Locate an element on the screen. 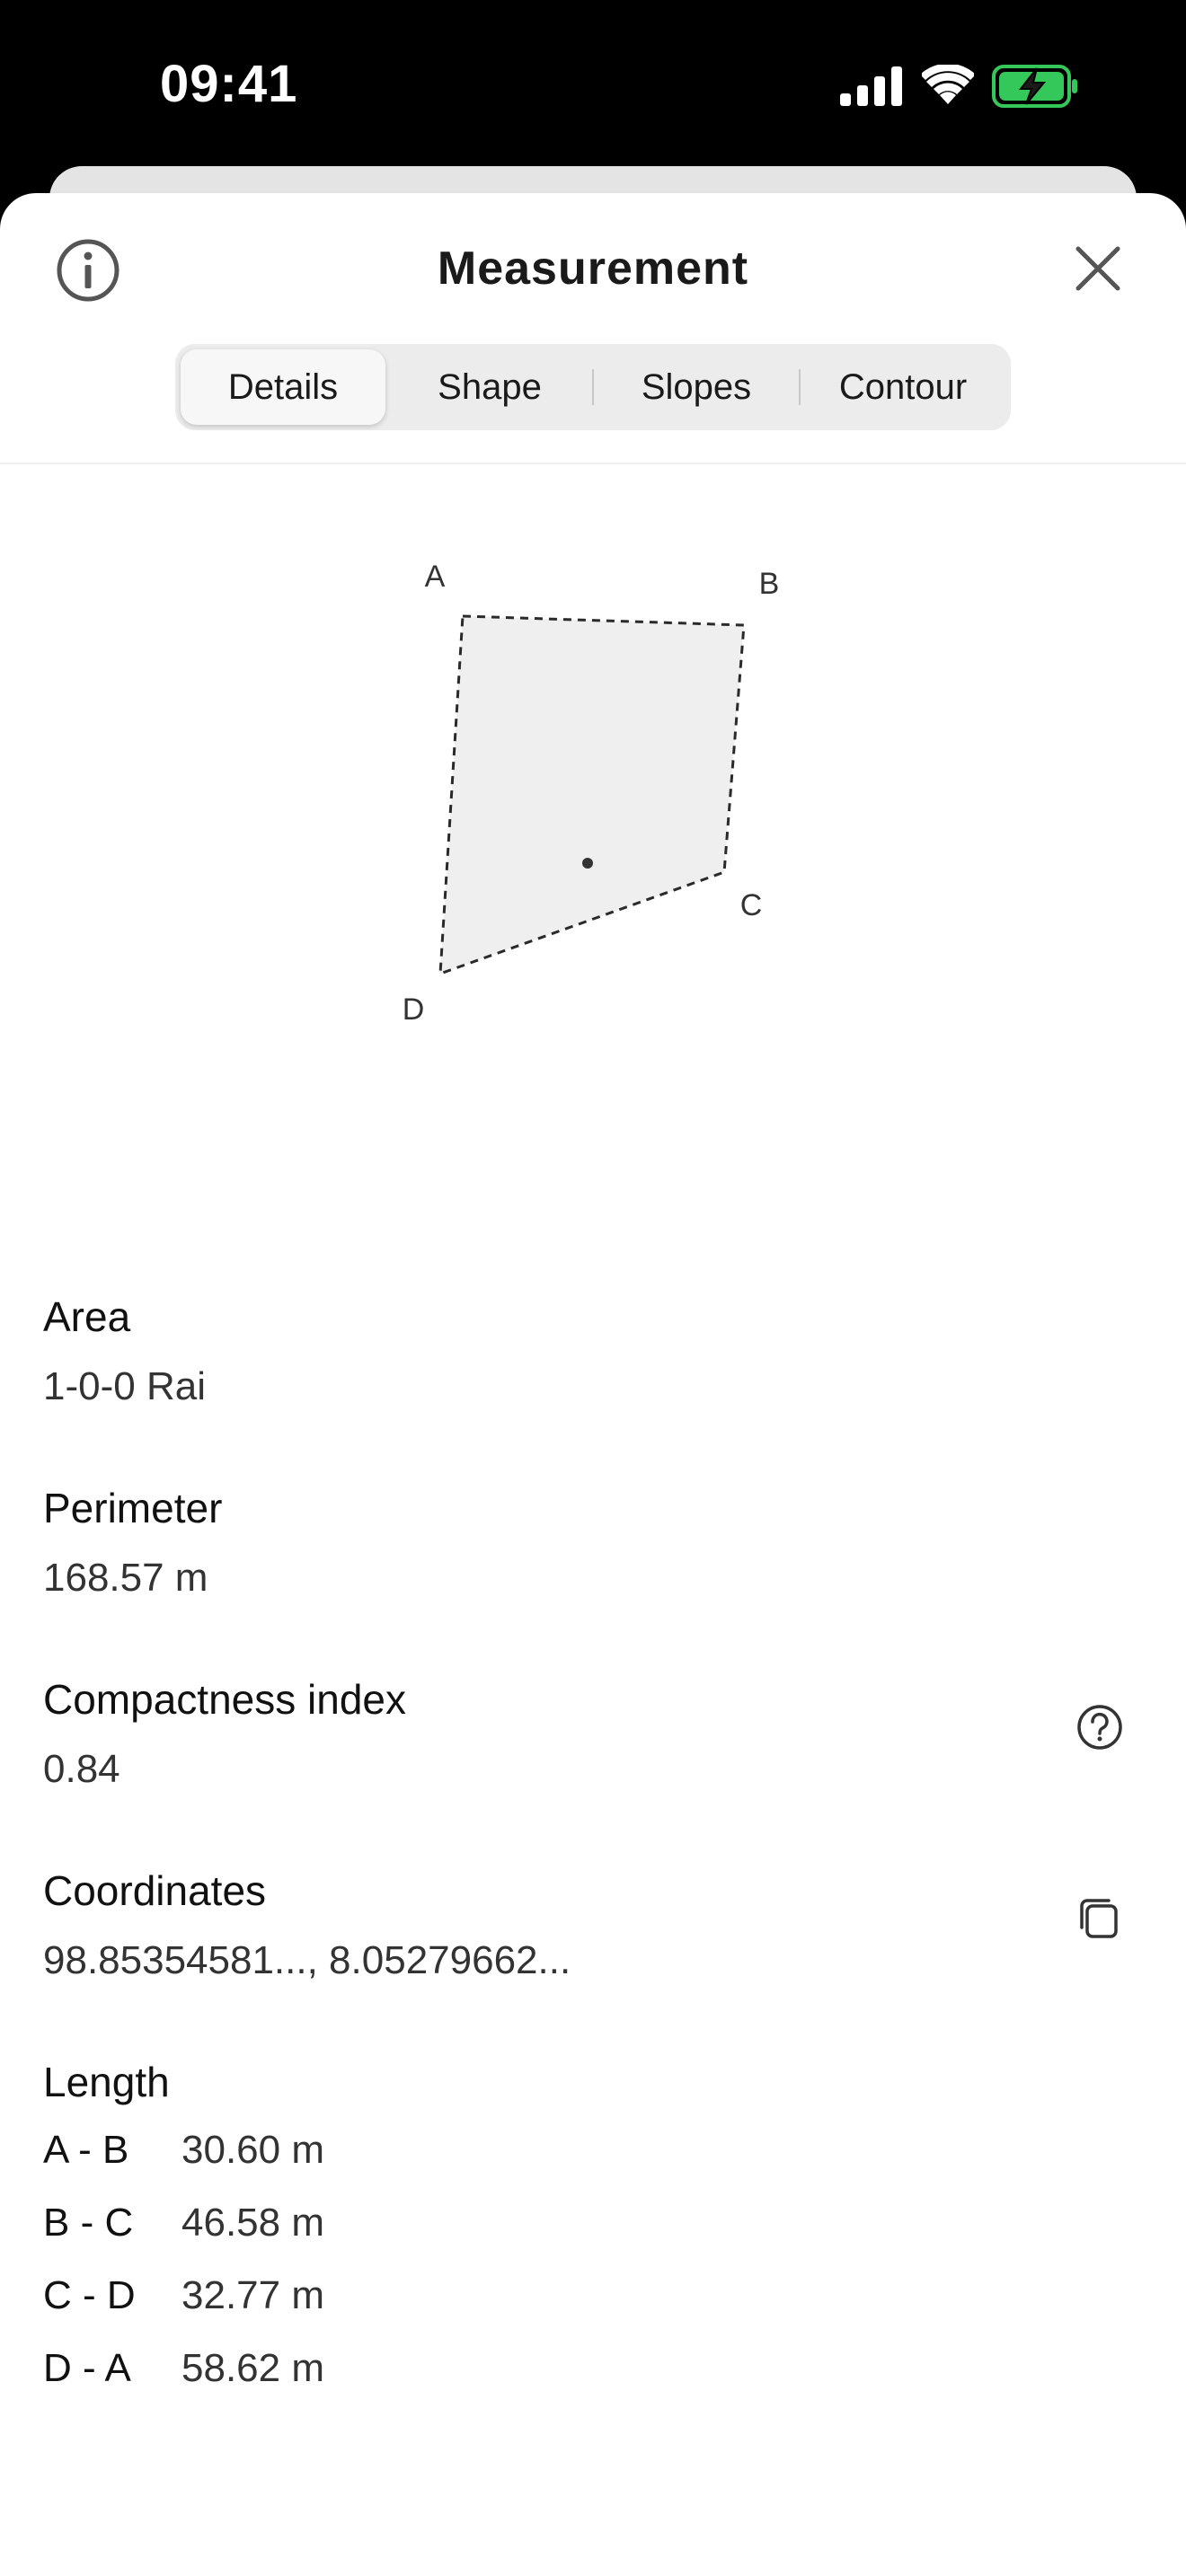 The width and height of the screenshot is (1186, 2576). polygon-outline is located at coordinates (592, 795).